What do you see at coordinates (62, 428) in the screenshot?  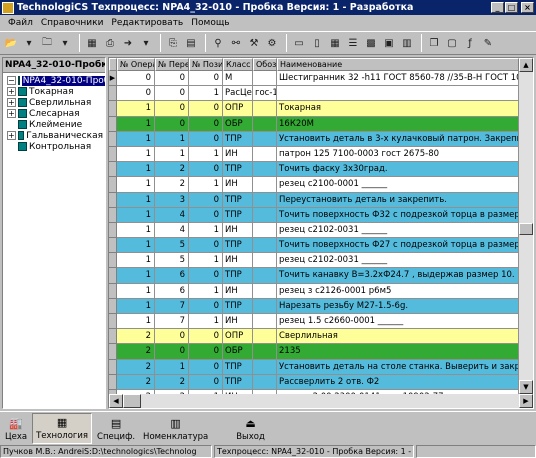 I see `technology-button: ▦ Технология` at bounding box center [62, 428].